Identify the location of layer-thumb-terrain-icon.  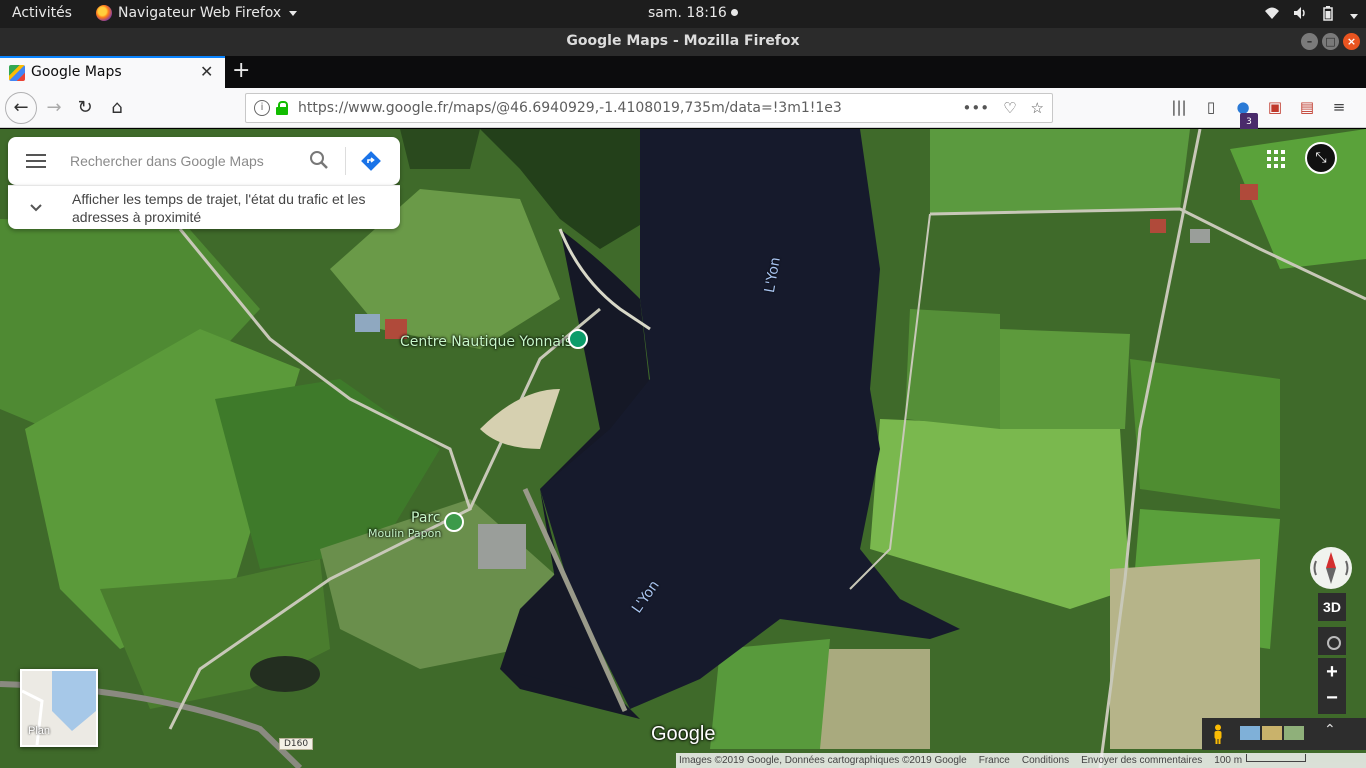
(1294, 733).